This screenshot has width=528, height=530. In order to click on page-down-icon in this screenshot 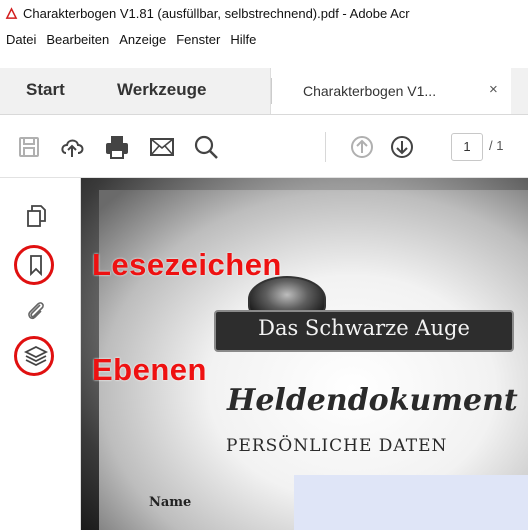, I will do `click(402, 147)`.